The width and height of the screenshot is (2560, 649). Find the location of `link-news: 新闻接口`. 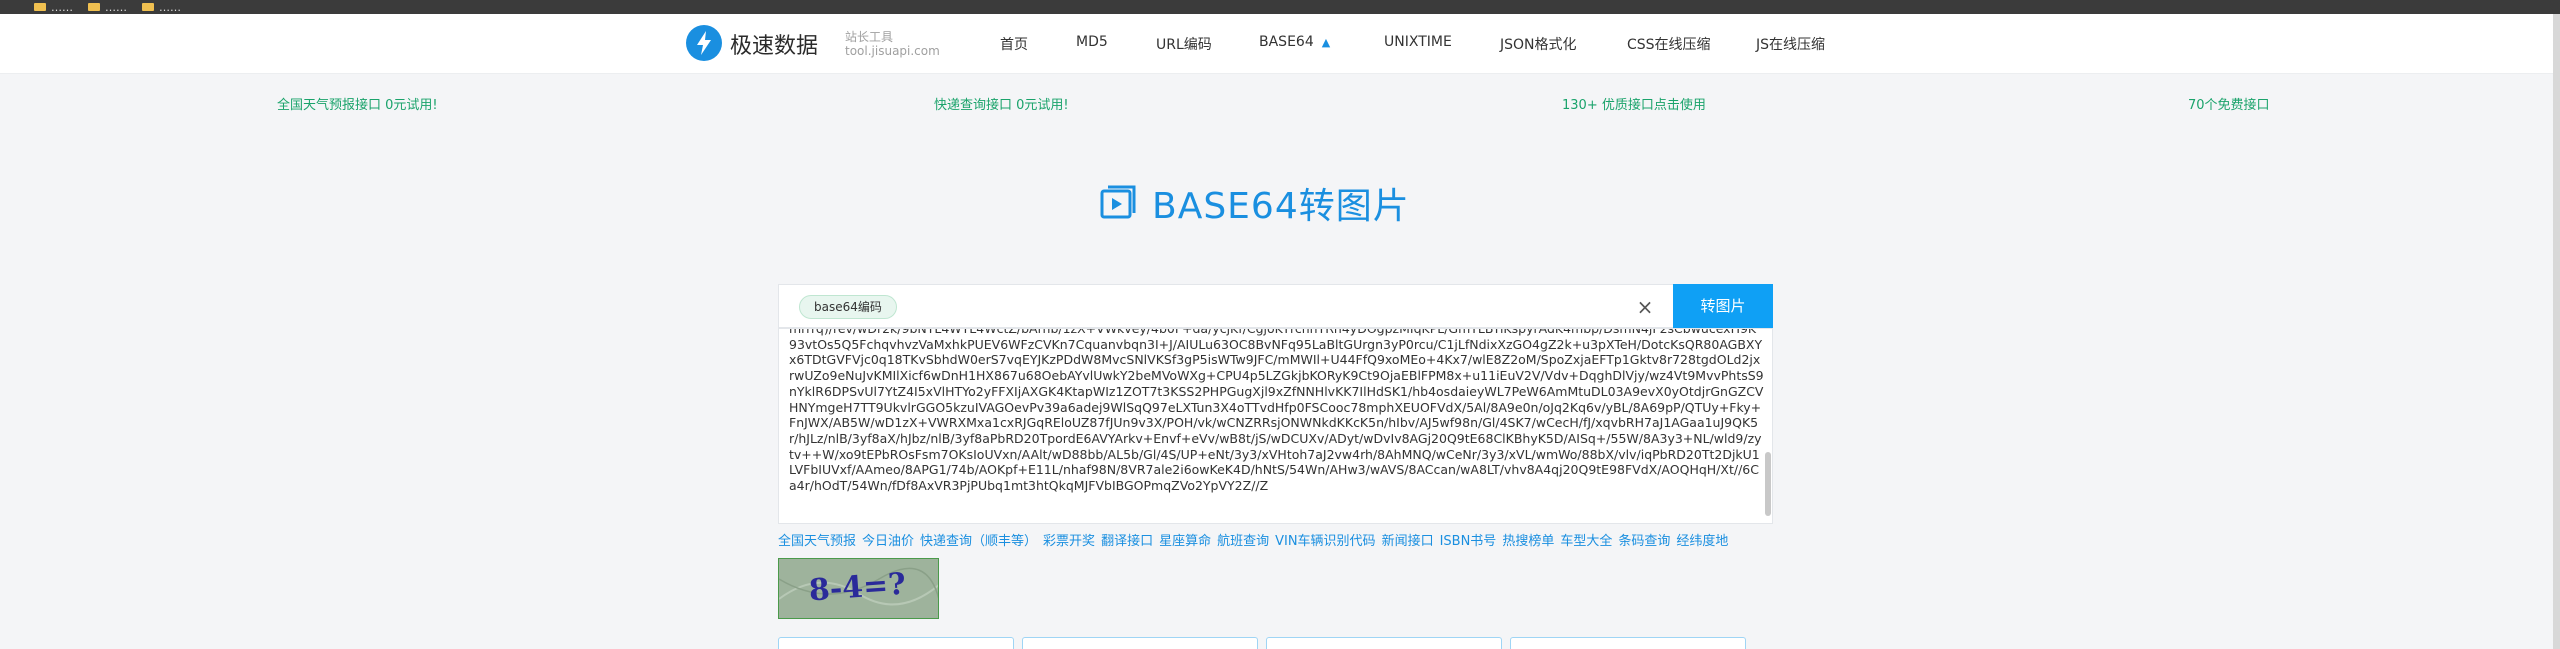

link-news: 新闻接口 is located at coordinates (1408, 541).